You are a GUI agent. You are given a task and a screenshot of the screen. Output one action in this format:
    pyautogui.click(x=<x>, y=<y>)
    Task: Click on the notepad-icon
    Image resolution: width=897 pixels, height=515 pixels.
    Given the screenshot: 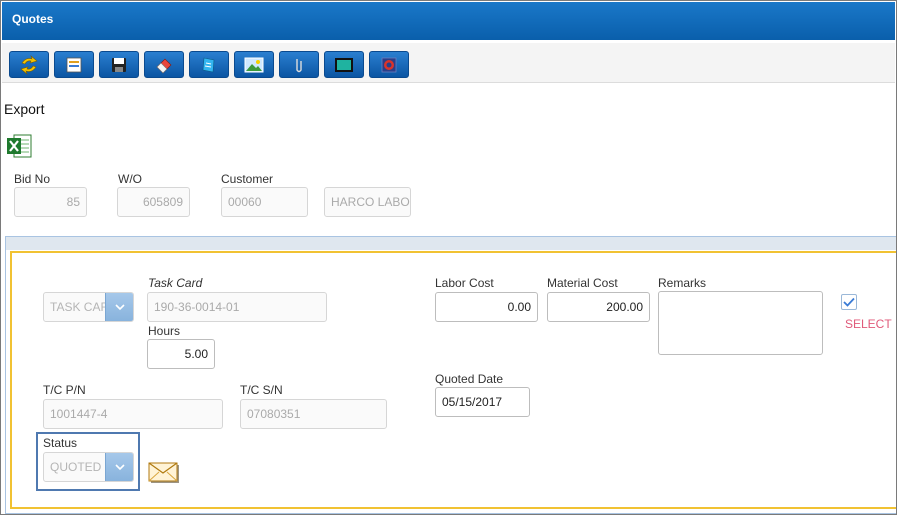 What is the action you would take?
    pyautogui.click(x=208, y=64)
    